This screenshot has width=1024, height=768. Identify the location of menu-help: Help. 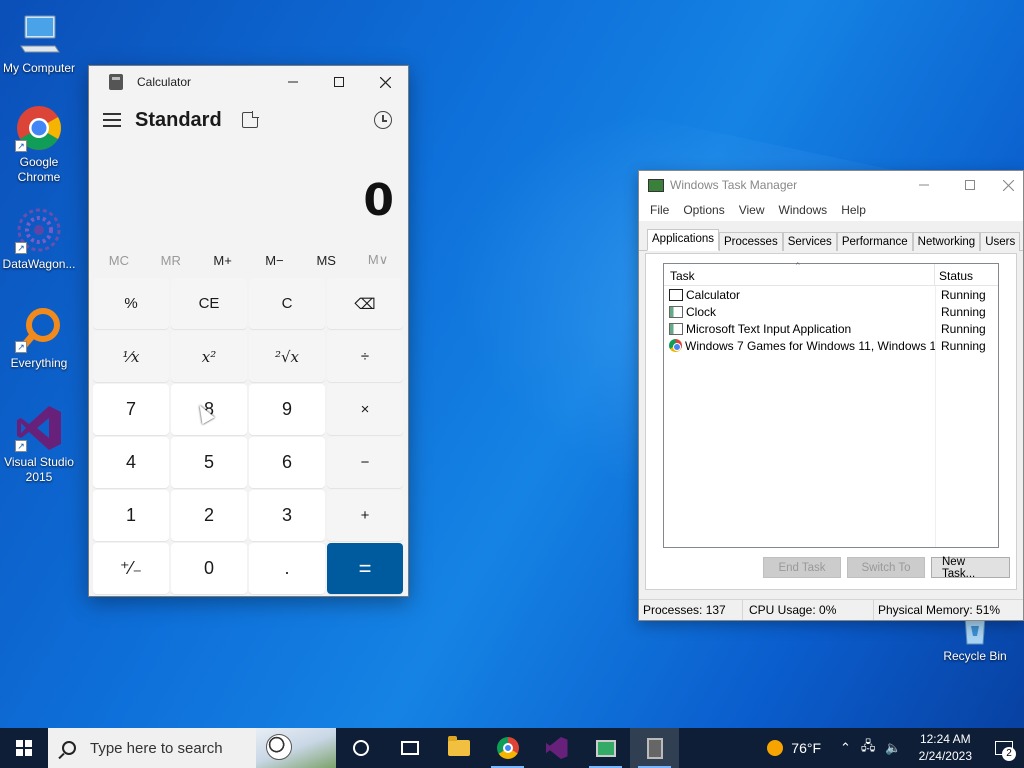
(853, 210).